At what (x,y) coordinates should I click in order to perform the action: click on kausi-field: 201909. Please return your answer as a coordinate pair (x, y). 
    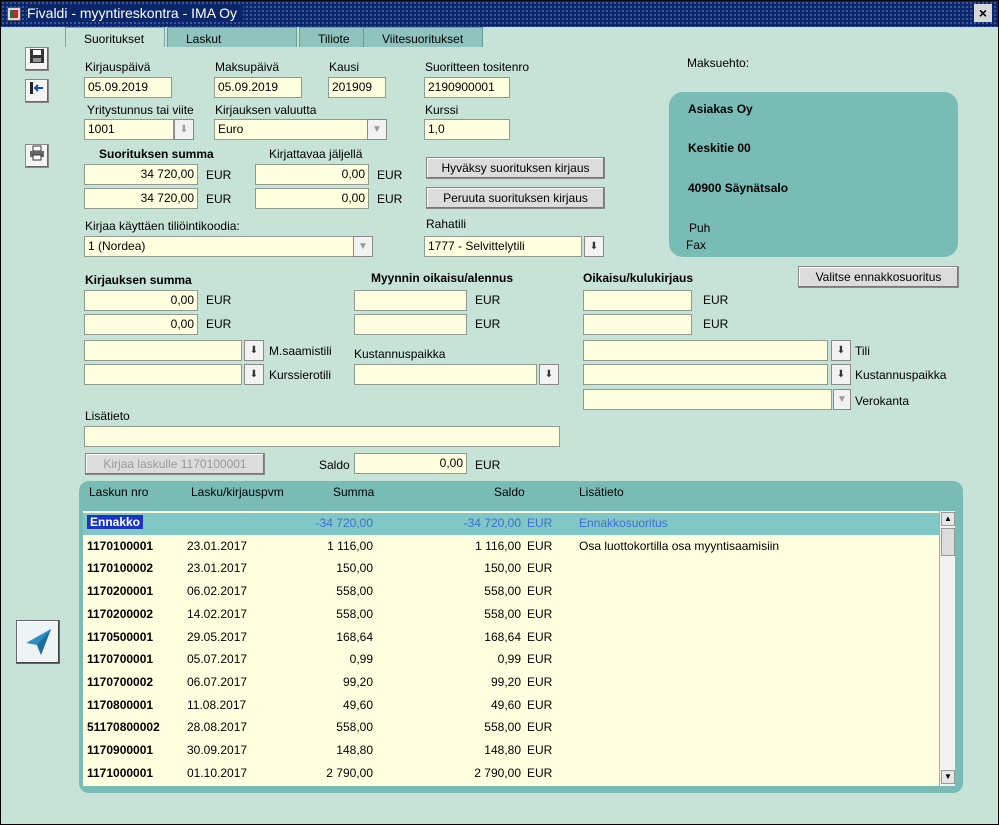
    Looking at the image, I should click on (357, 87).